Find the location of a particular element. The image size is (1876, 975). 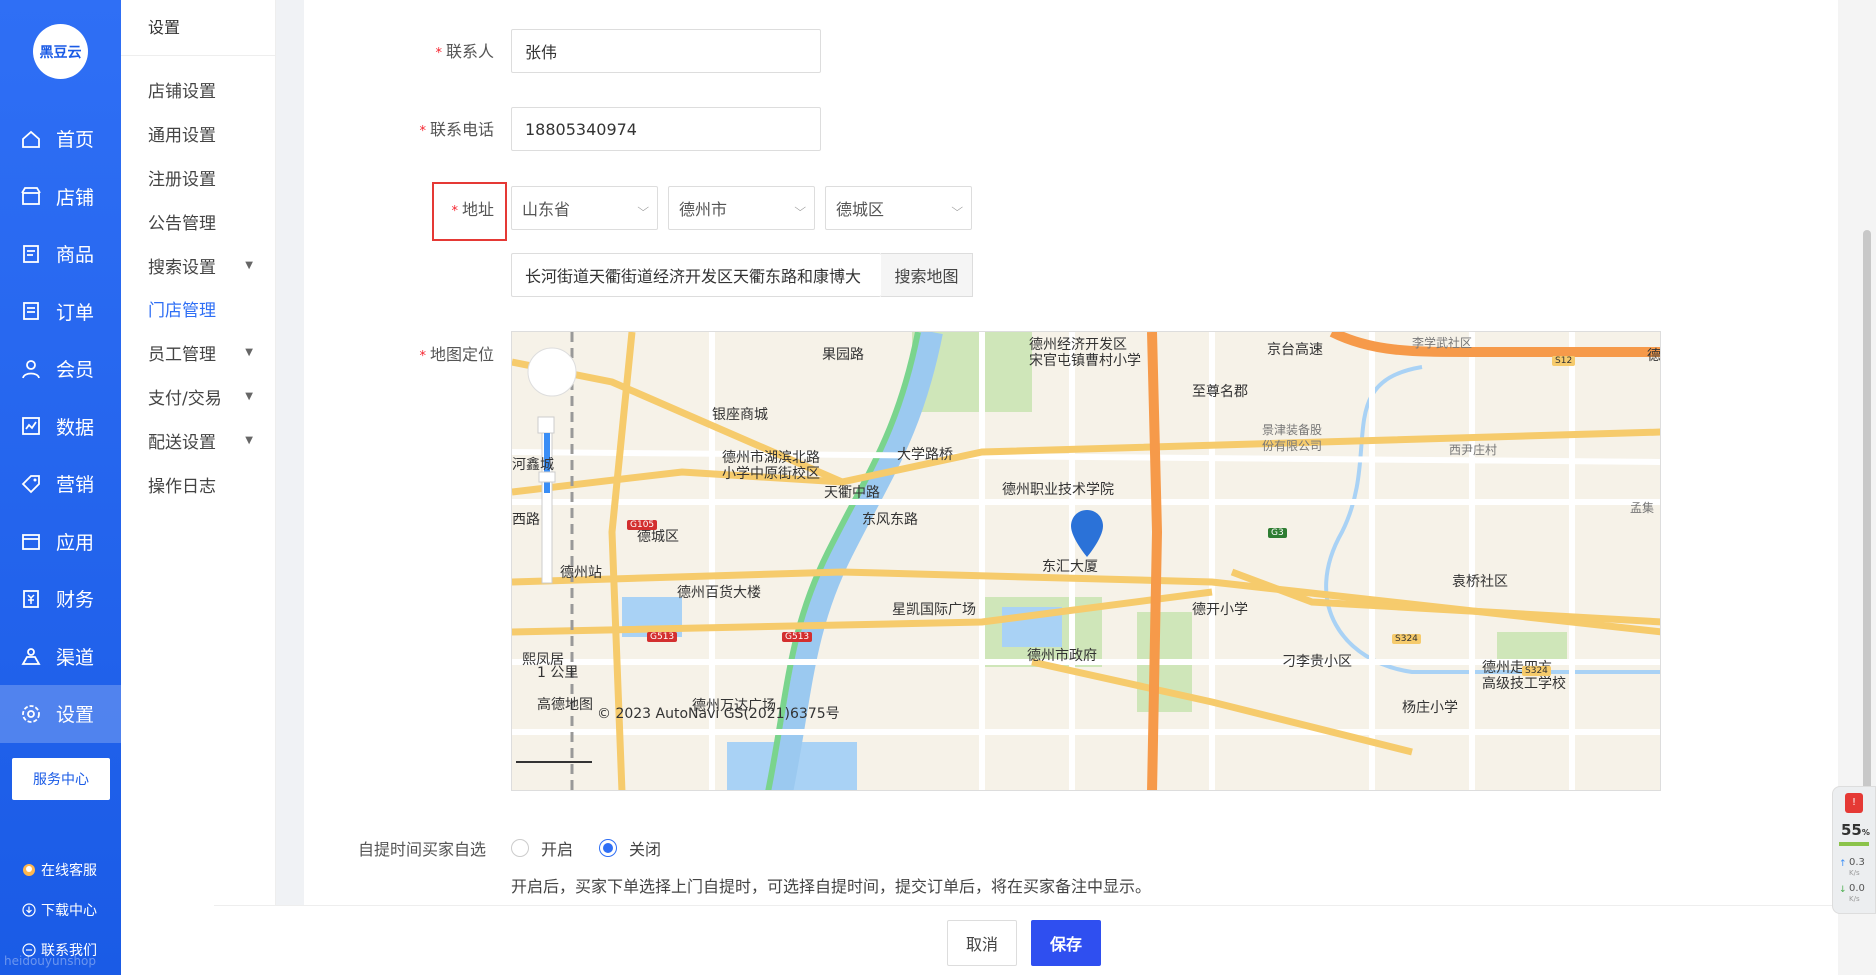

watermark: heidouyunshop is located at coordinates (50, 961).